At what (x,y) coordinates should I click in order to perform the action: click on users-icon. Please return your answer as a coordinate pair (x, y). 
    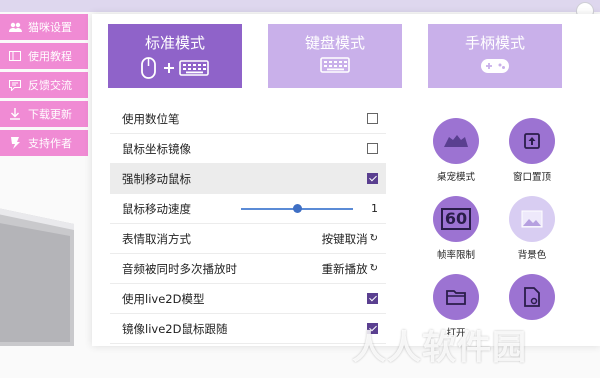
    Looking at the image, I should click on (15, 27).